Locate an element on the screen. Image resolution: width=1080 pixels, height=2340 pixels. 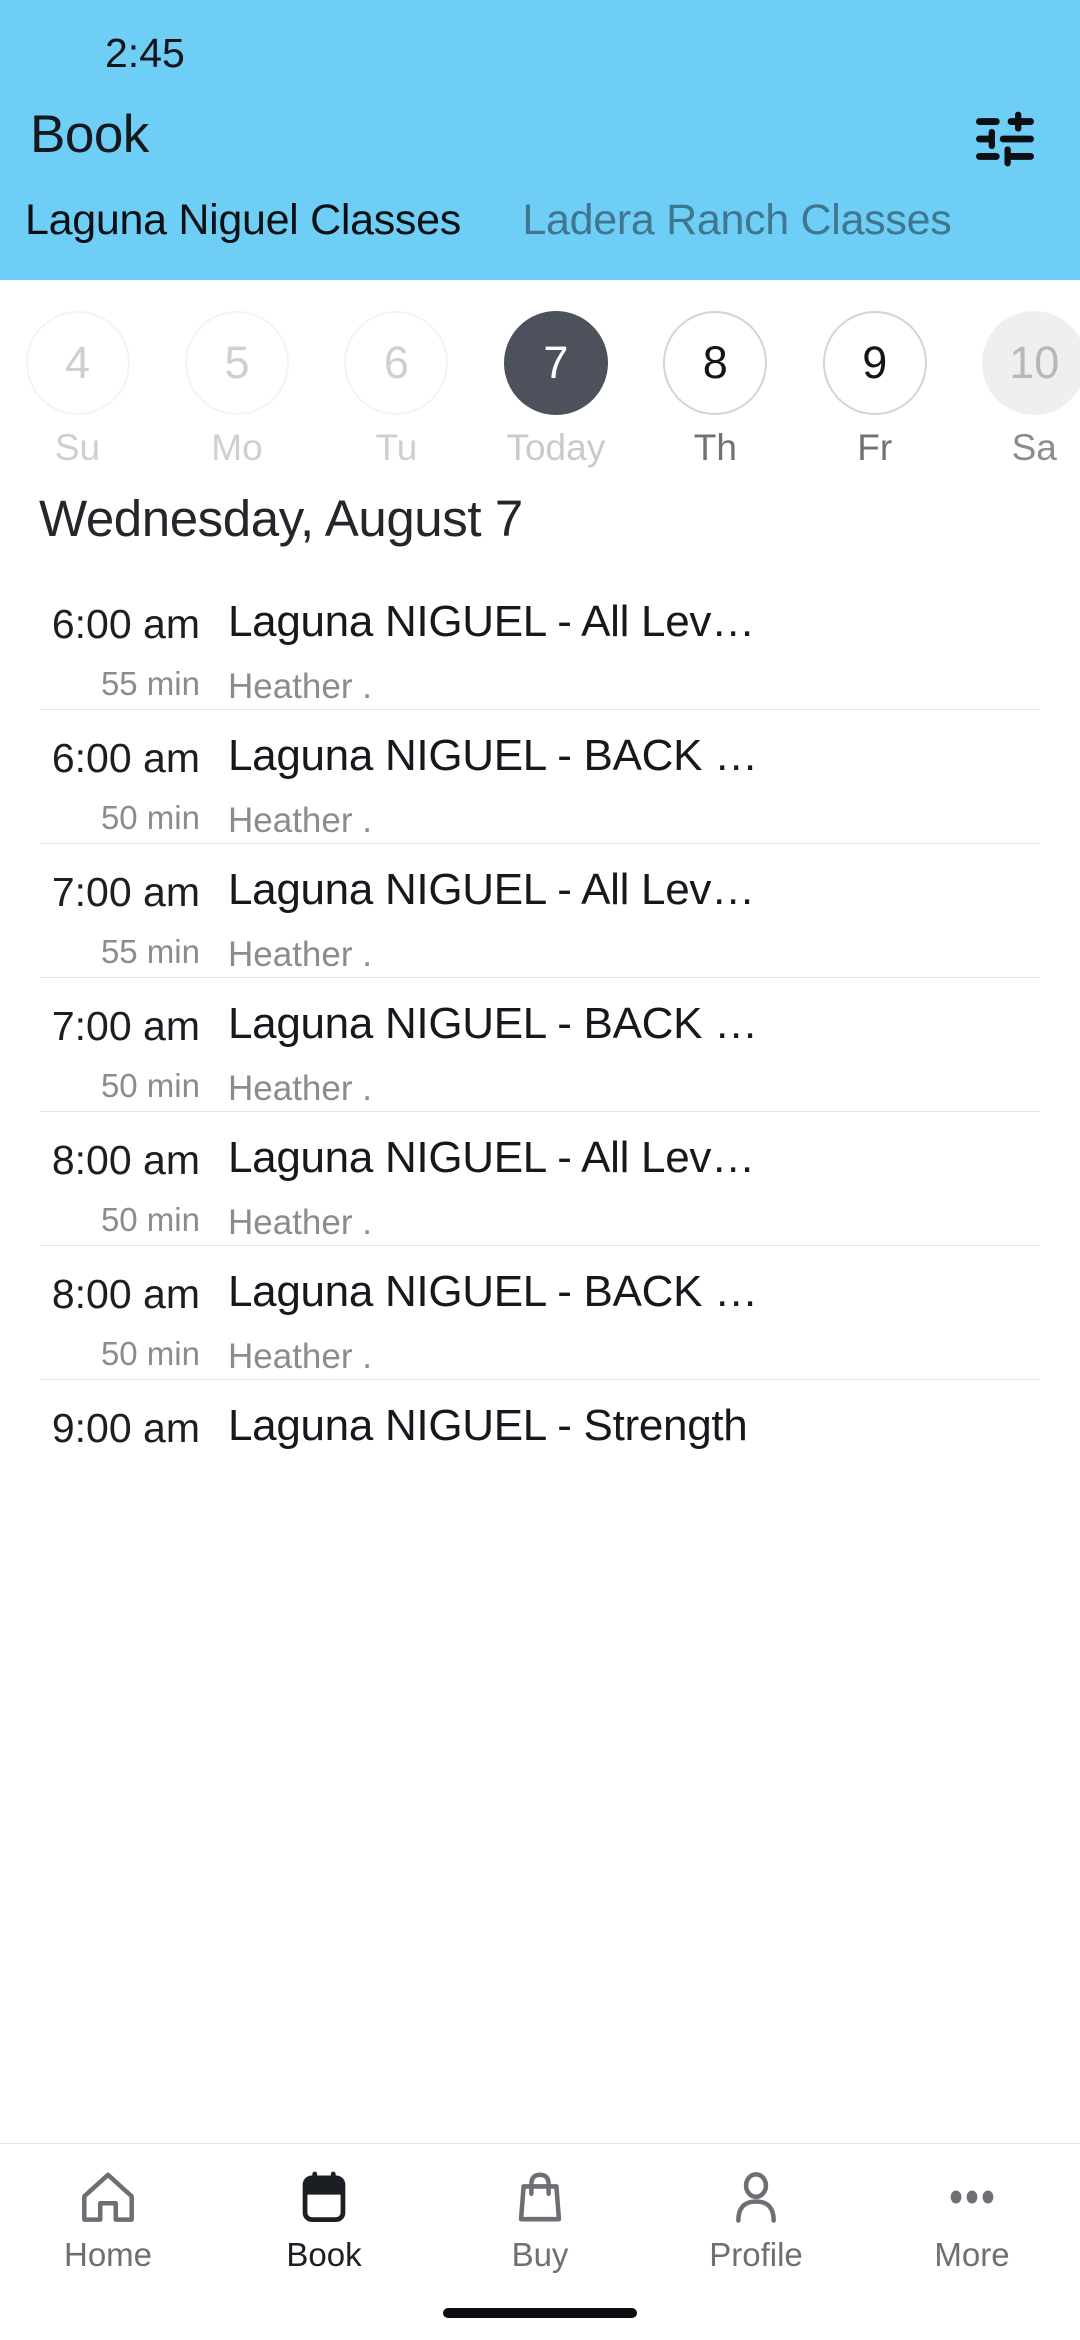
date-number: 7 is located at coordinates (555, 363).